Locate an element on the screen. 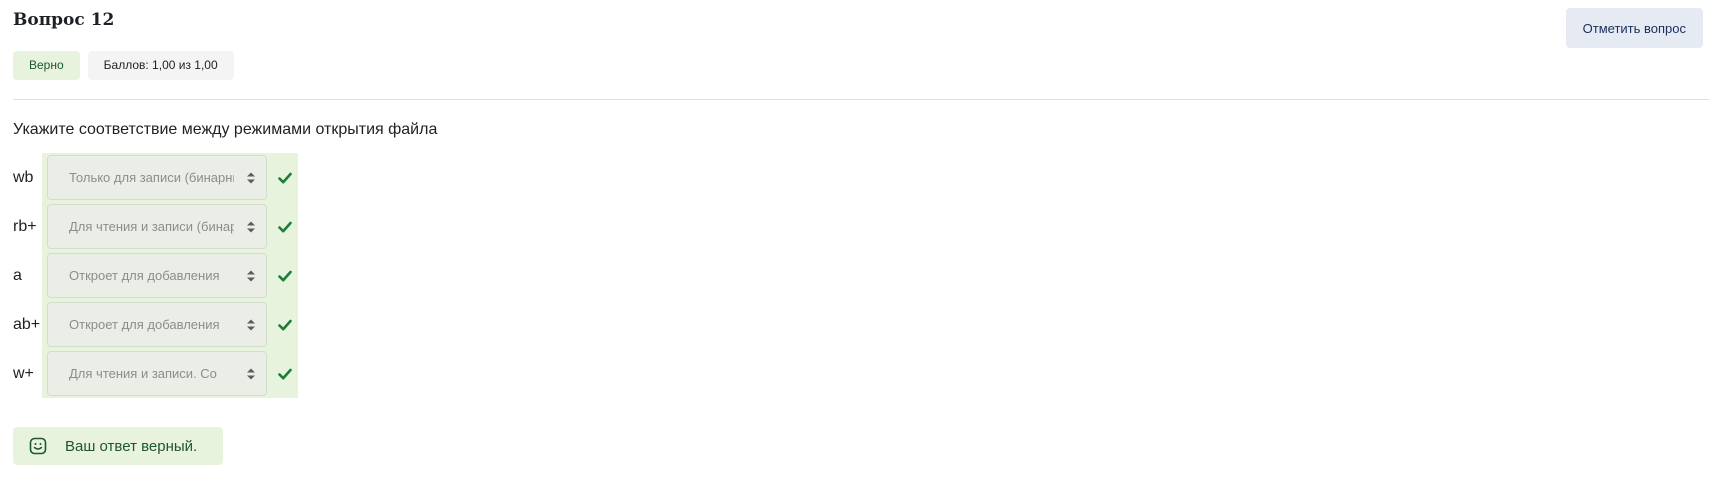 This screenshot has height=492, width=1713. match-row: ab+ Откроет для добавления is located at coordinates (155, 324).